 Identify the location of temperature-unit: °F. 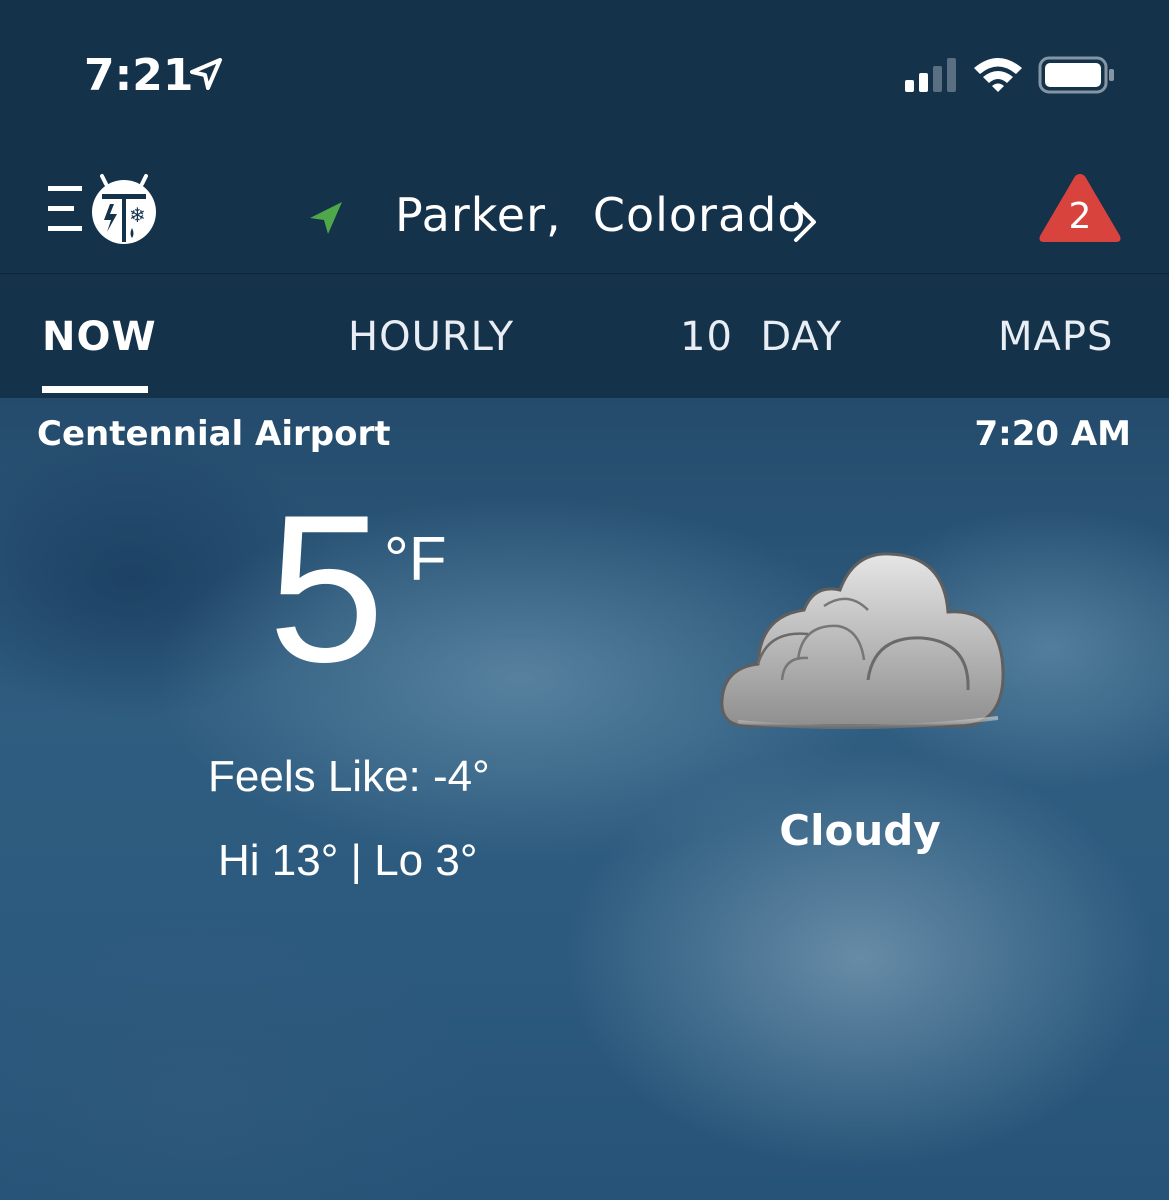
(415, 559).